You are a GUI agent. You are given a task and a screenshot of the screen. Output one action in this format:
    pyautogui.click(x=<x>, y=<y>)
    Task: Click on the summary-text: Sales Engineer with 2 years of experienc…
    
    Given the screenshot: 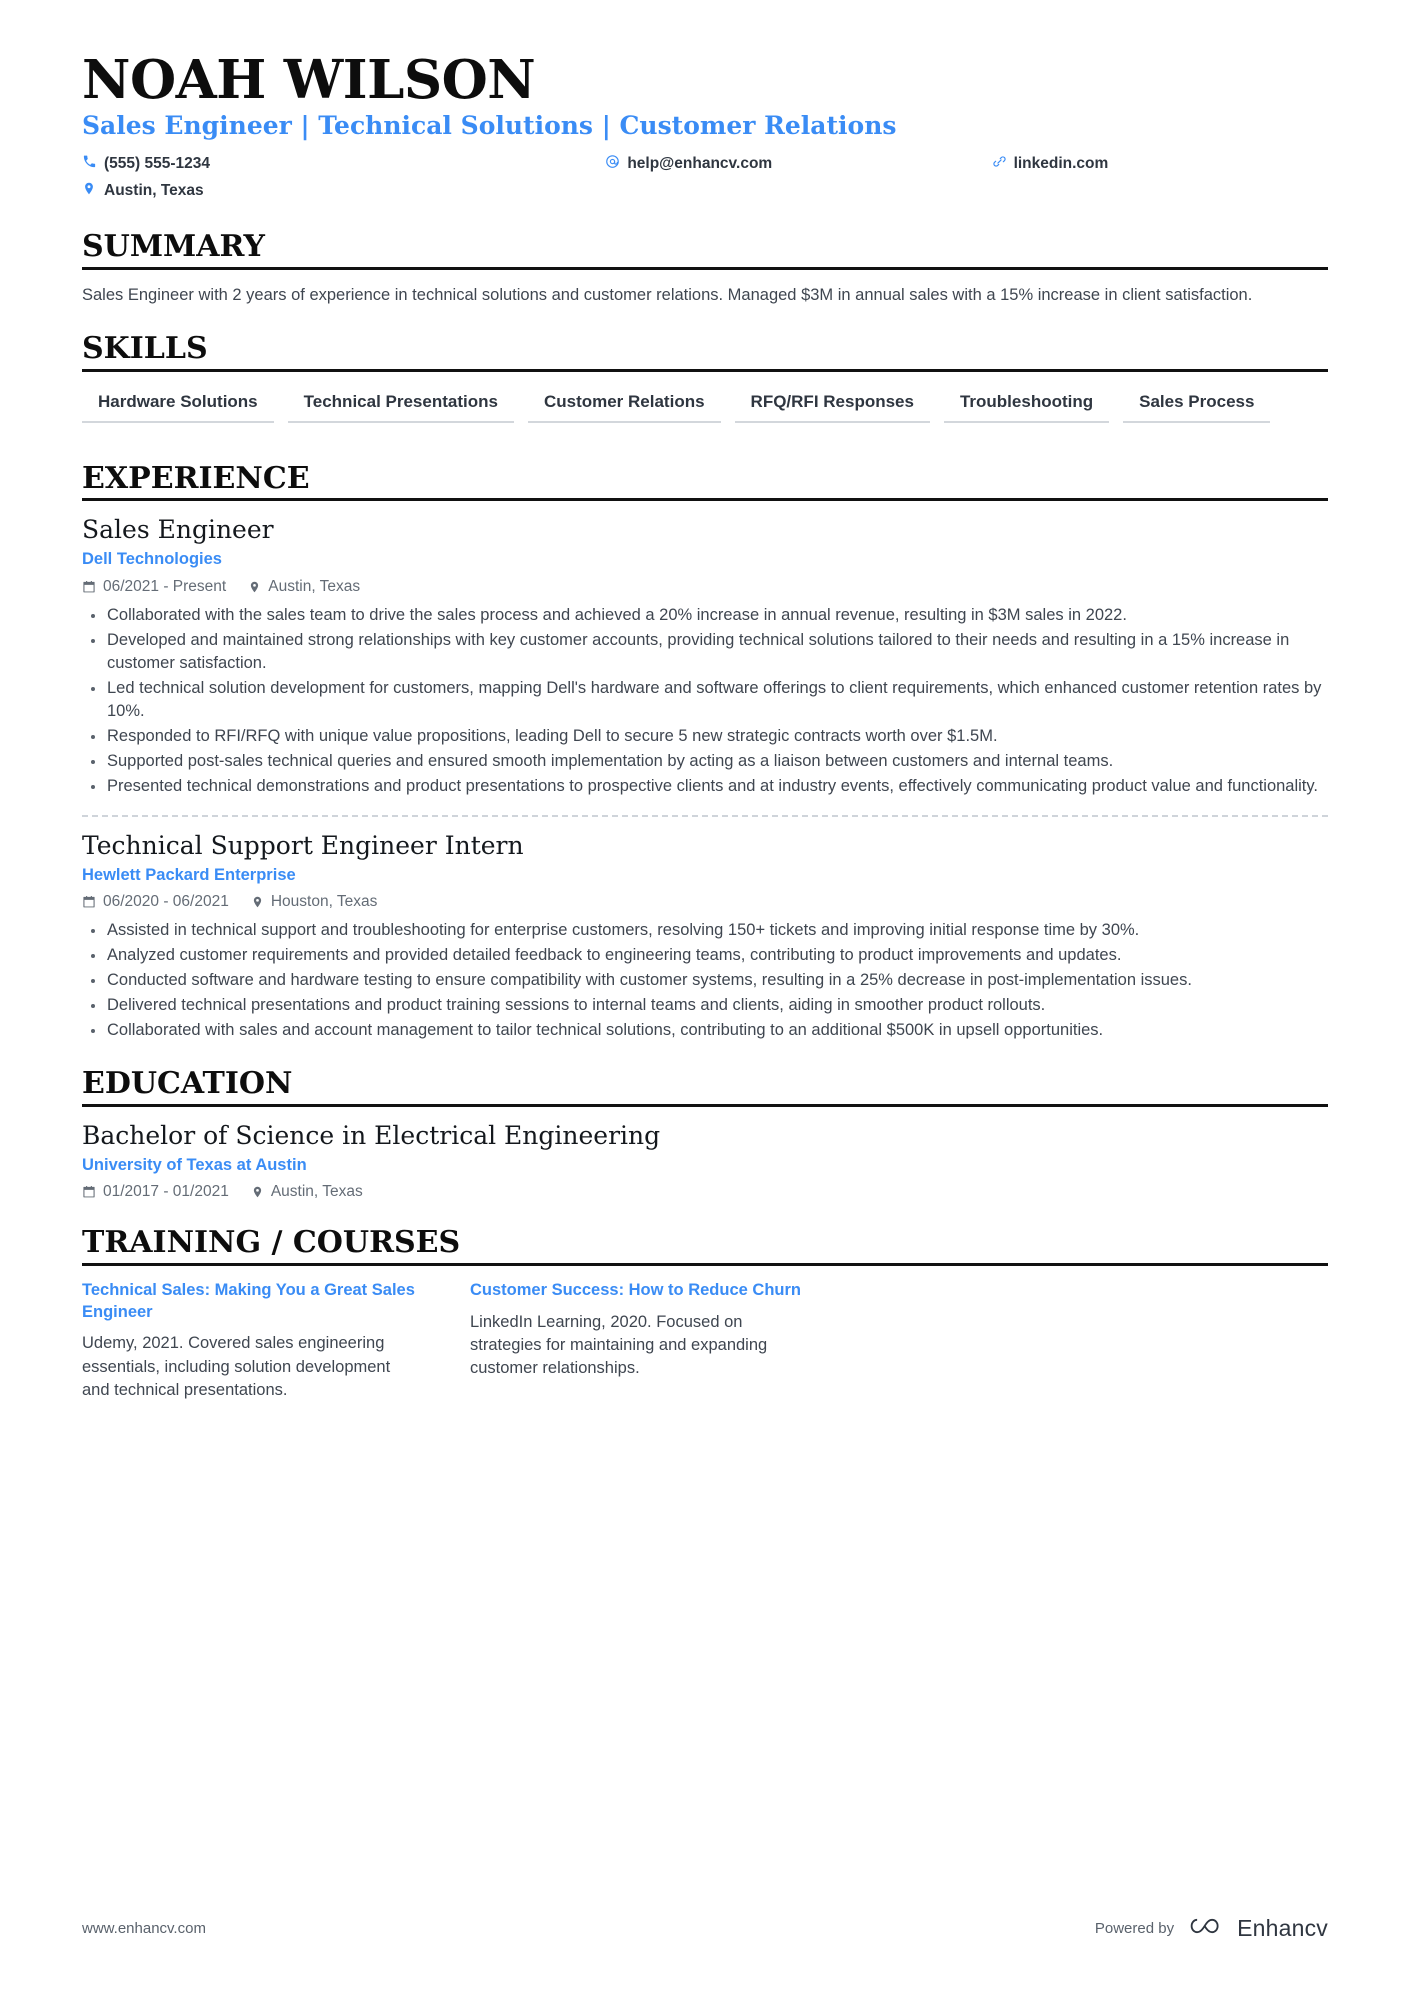 What is the action you would take?
    pyautogui.click(x=667, y=294)
    